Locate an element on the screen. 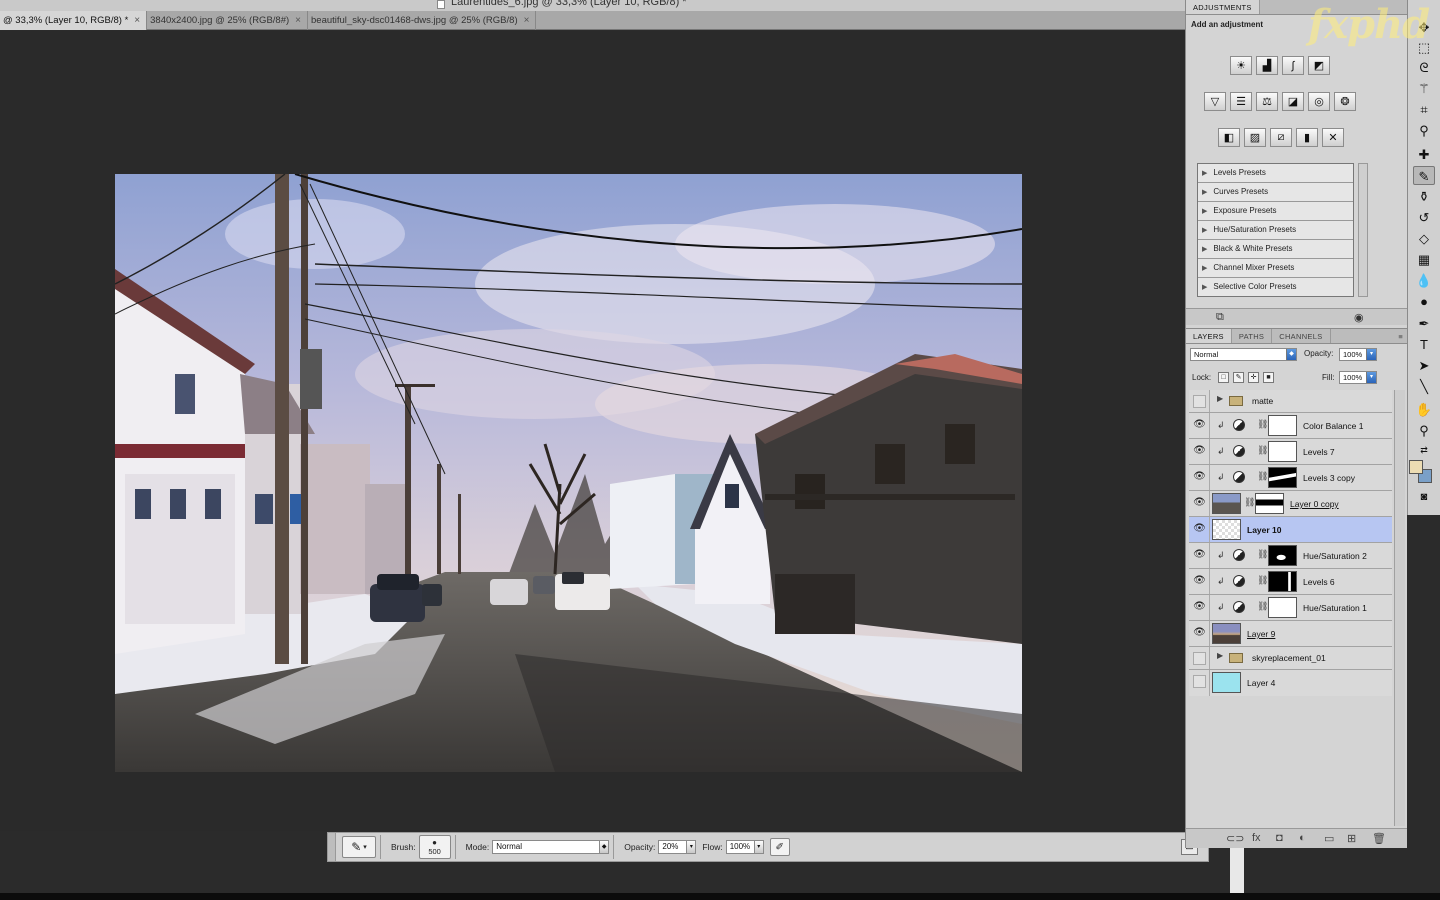  layer-row: 👁 ↲ ⛓ Color Balance 1 is located at coordinates (1290, 426).